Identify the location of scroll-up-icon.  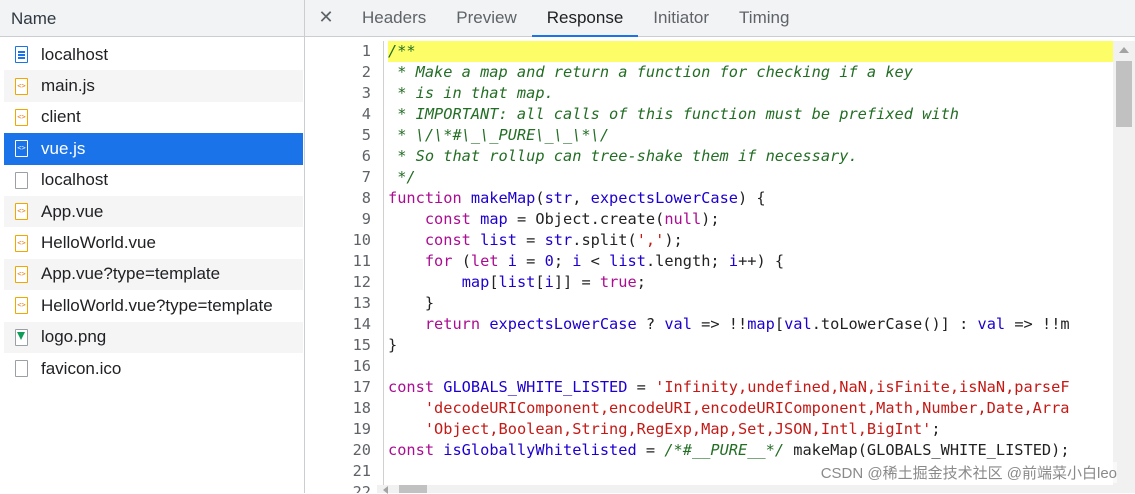
(1124, 50).